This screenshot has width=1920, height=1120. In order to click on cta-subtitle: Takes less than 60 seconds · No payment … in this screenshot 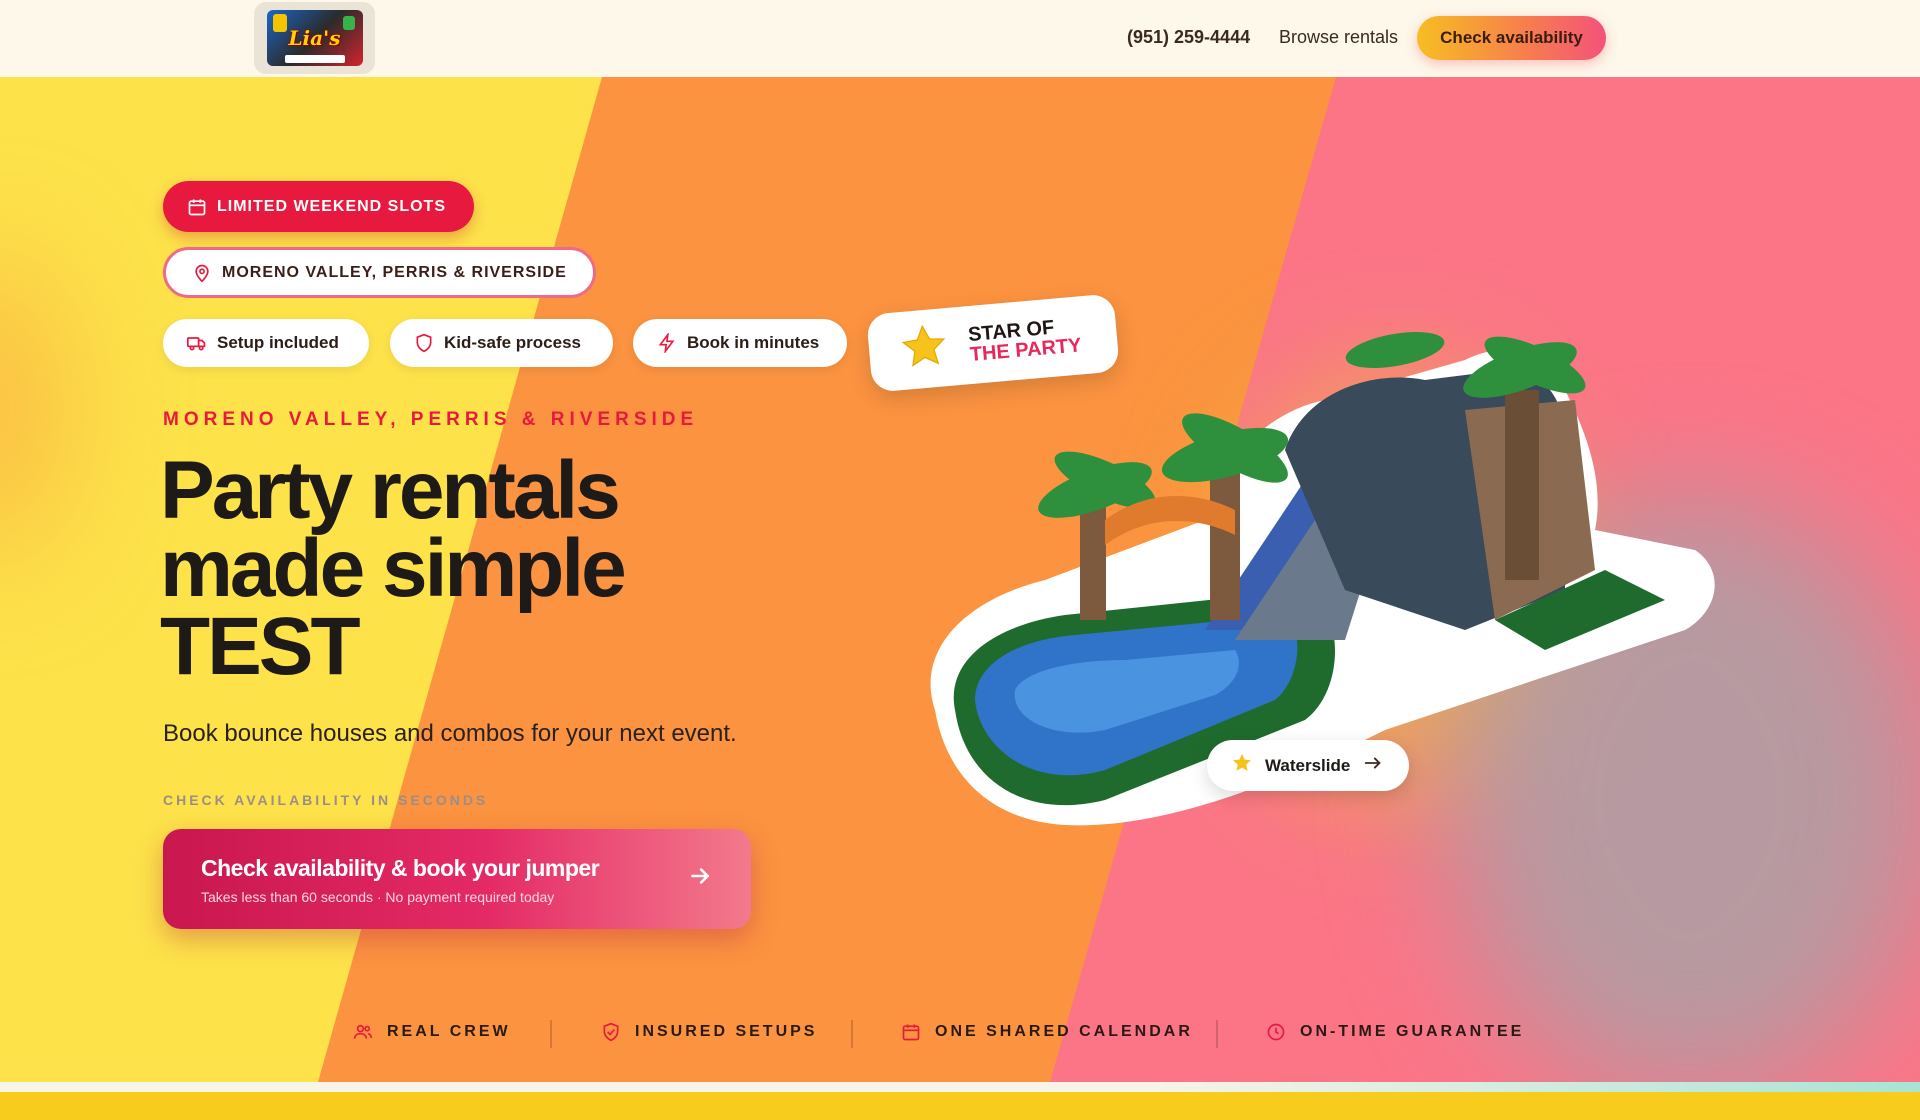, I will do `click(378, 897)`.